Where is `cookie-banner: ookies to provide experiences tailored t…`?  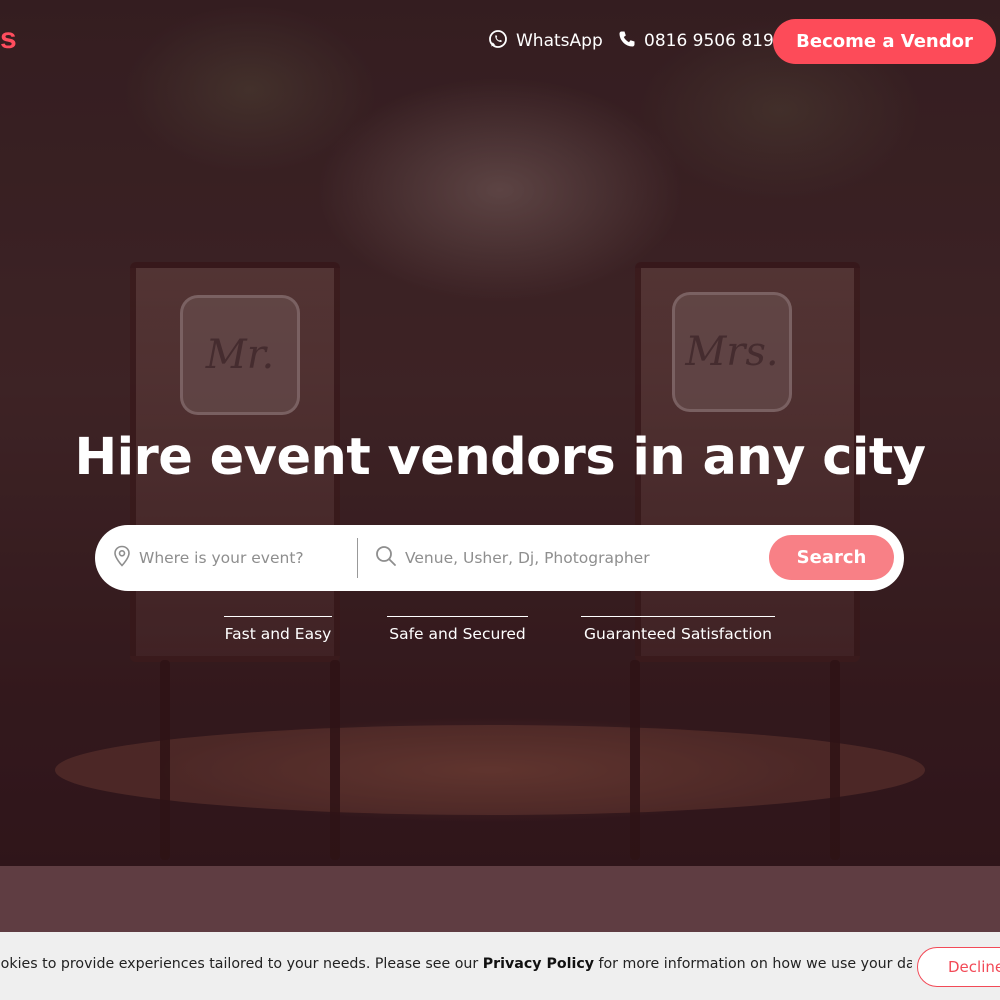 cookie-banner: ookies to provide experiences tailored t… is located at coordinates (500, 966).